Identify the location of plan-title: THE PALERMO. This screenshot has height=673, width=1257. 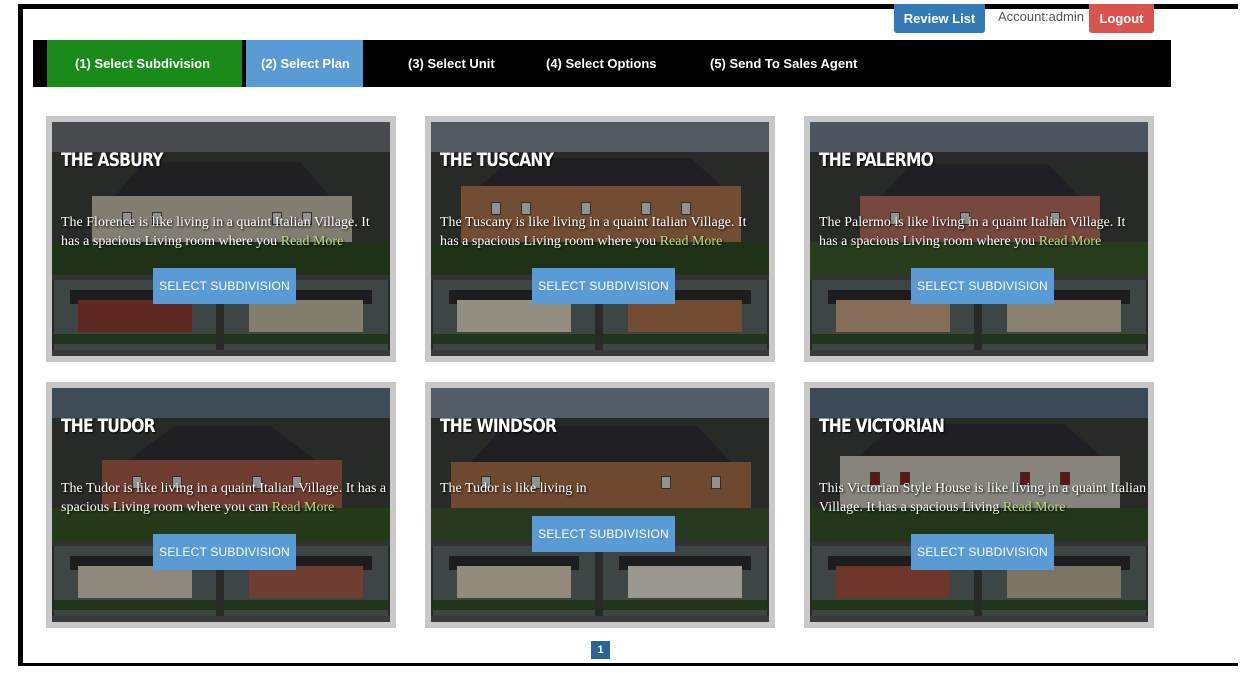
(876, 160).